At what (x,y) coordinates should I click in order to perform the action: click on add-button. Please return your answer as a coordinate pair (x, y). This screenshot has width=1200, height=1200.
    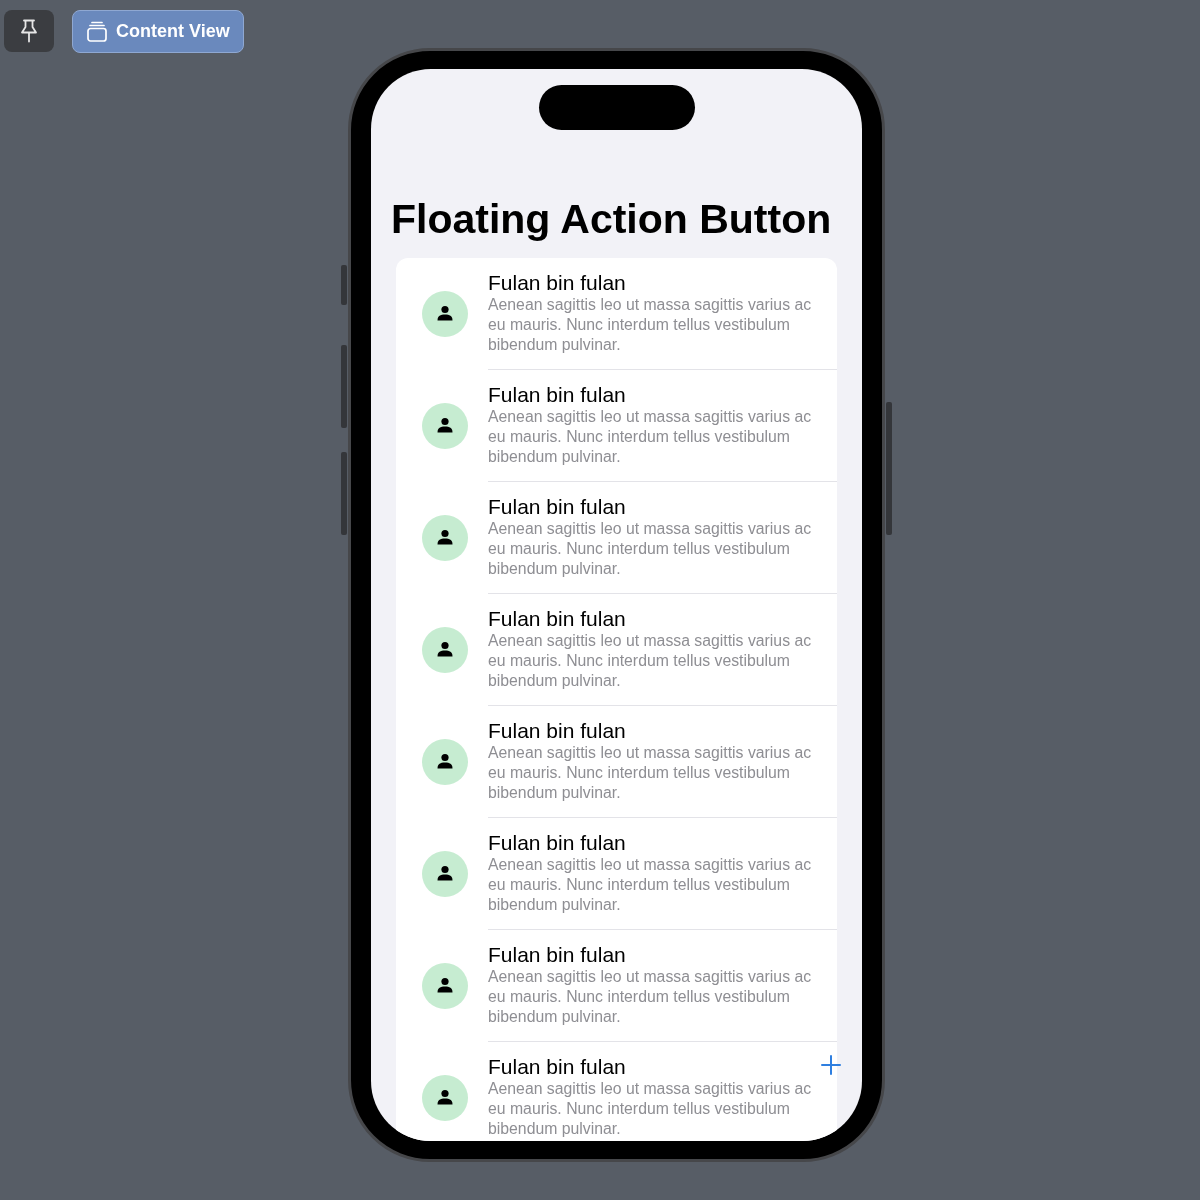
    Looking at the image, I should click on (831, 1065).